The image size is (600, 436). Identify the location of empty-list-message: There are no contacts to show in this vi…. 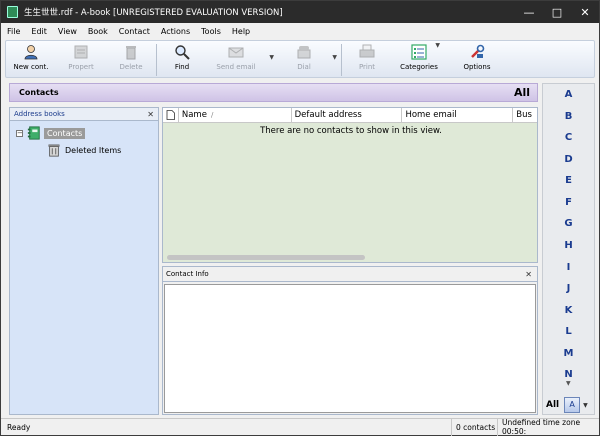
(351, 131).